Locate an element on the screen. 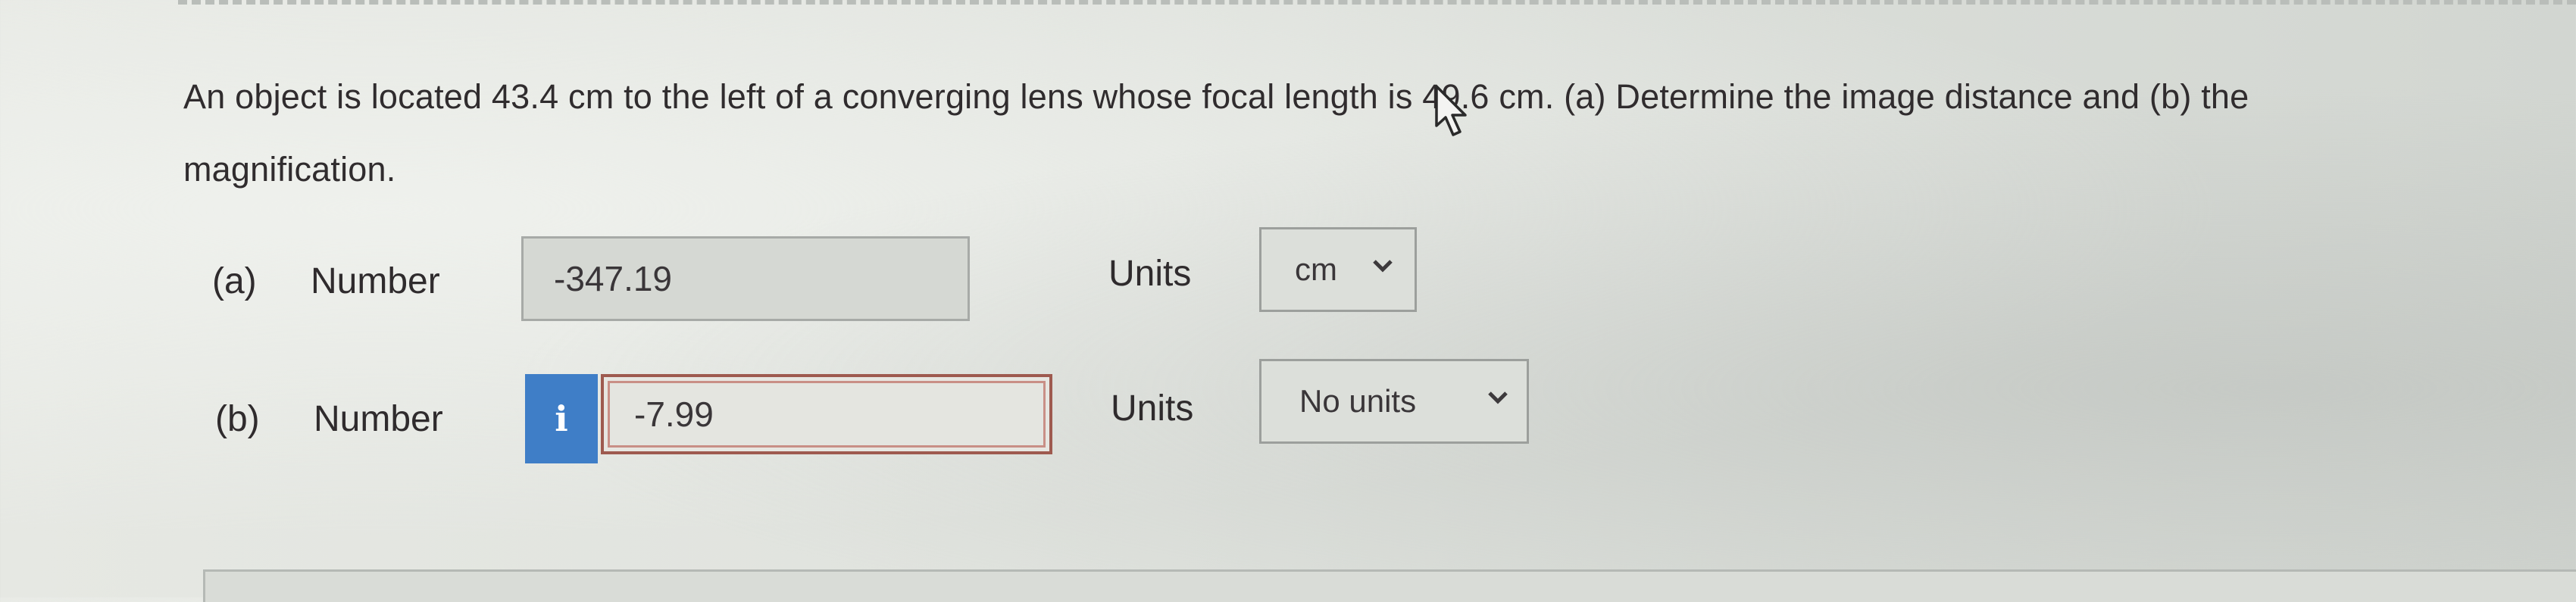 This screenshot has width=2576, height=602. part-a-number-input: -347.19 is located at coordinates (746, 278).